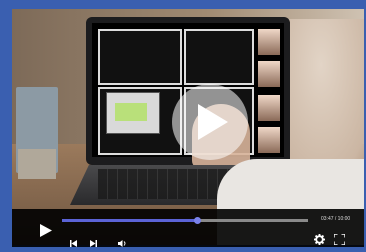  I want to click on progress-fill, so click(130, 220).